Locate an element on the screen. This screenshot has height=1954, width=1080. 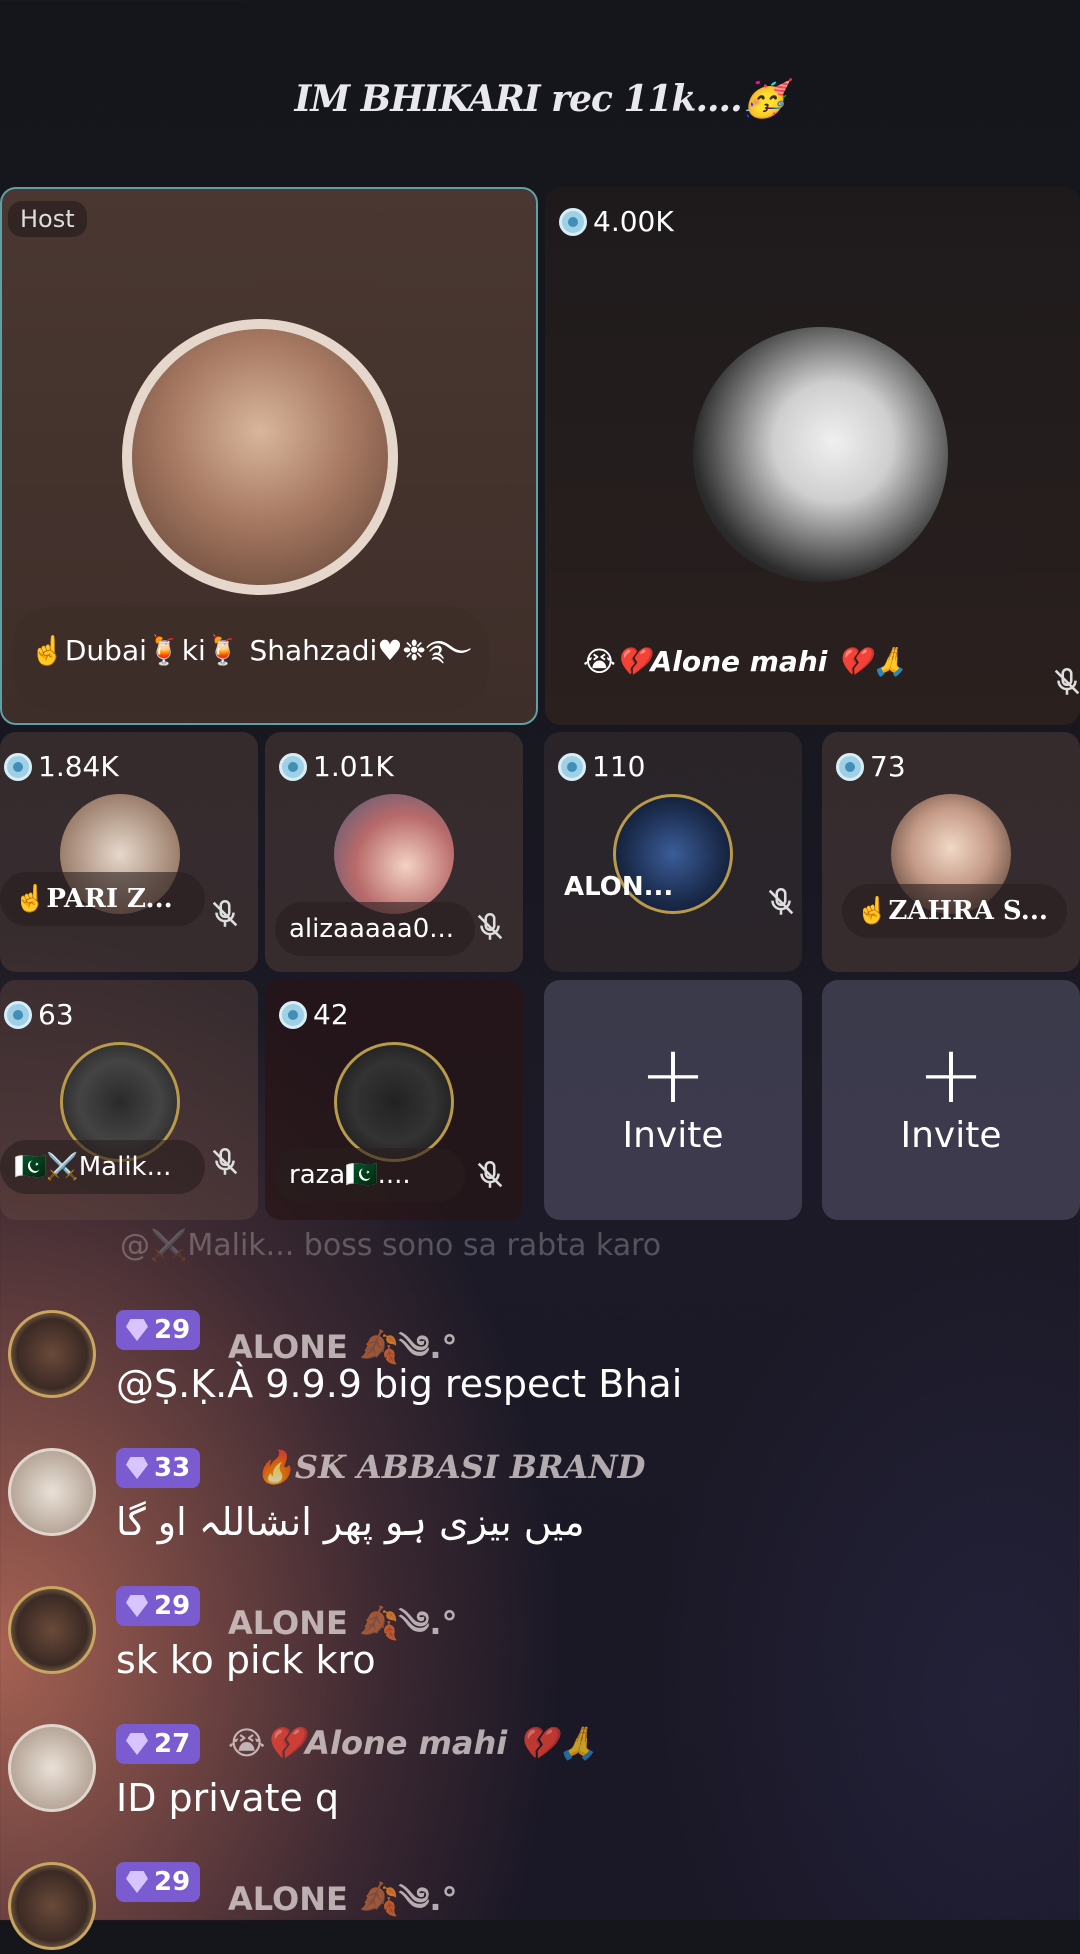
host-avatar is located at coordinates (260, 457).